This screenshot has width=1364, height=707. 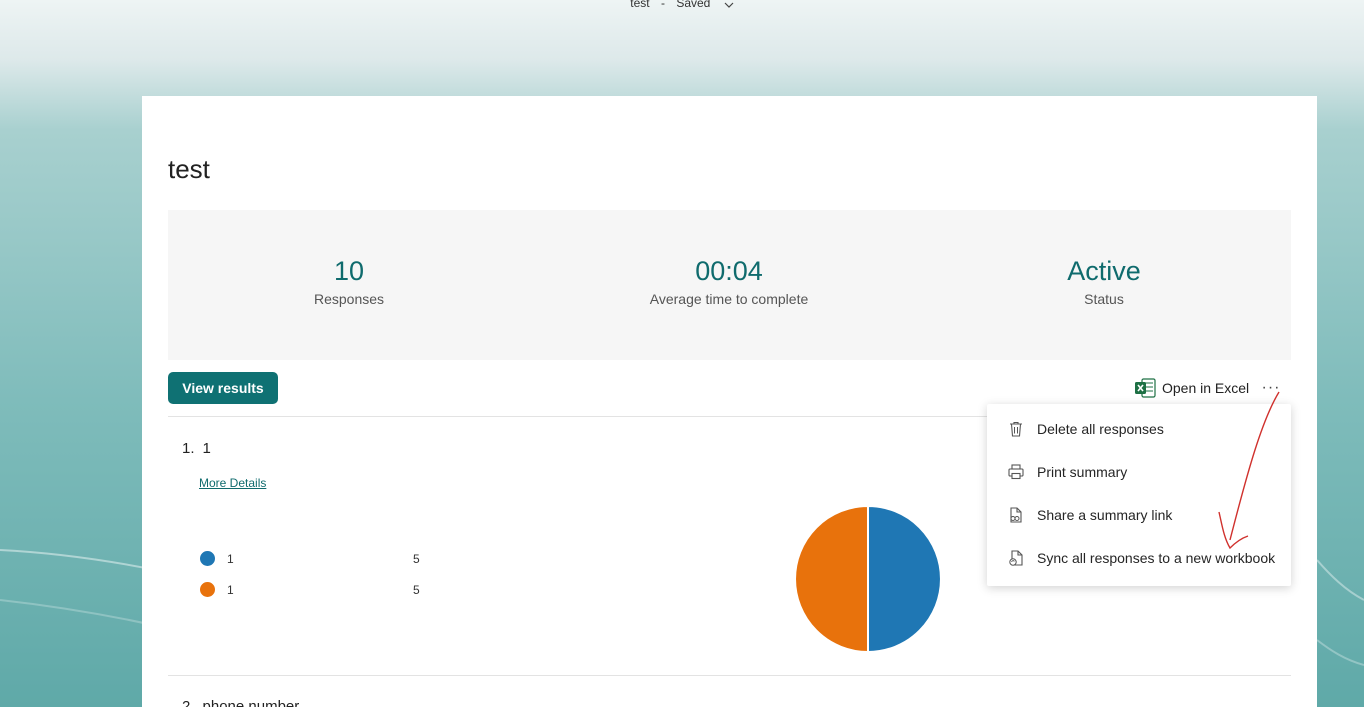 What do you see at coordinates (196, 448) in the screenshot?
I see `question-title: 1. 1` at bounding box center [196, 448].